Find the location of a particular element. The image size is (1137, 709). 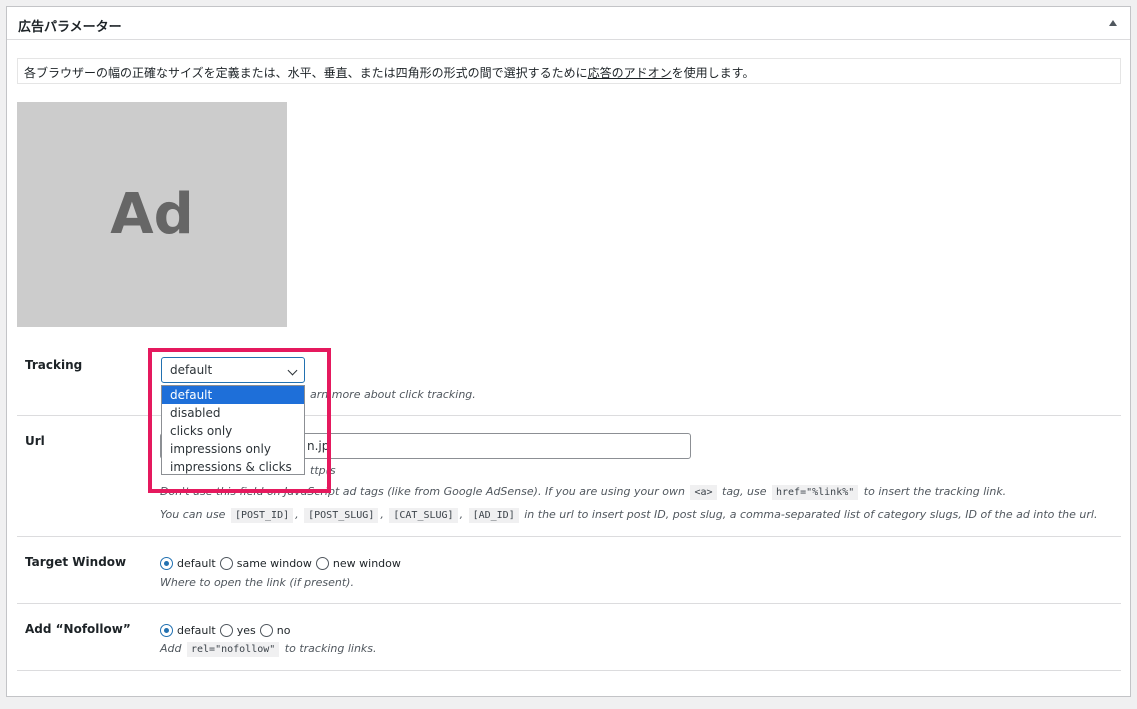

nofollow-options: default yes no is located at coordinates (227, 630).